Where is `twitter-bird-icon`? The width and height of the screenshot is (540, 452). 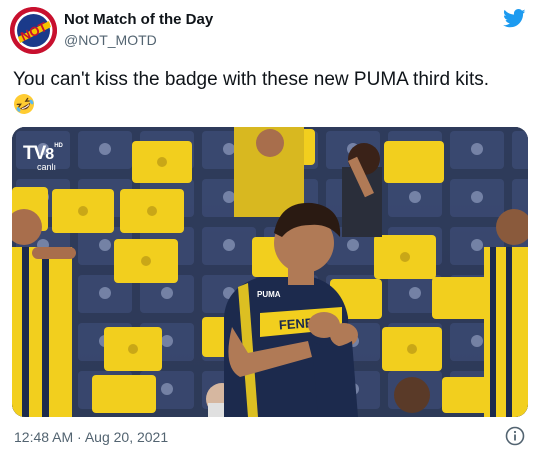
twitter-bird-icon is located at coordinates (514, 18).